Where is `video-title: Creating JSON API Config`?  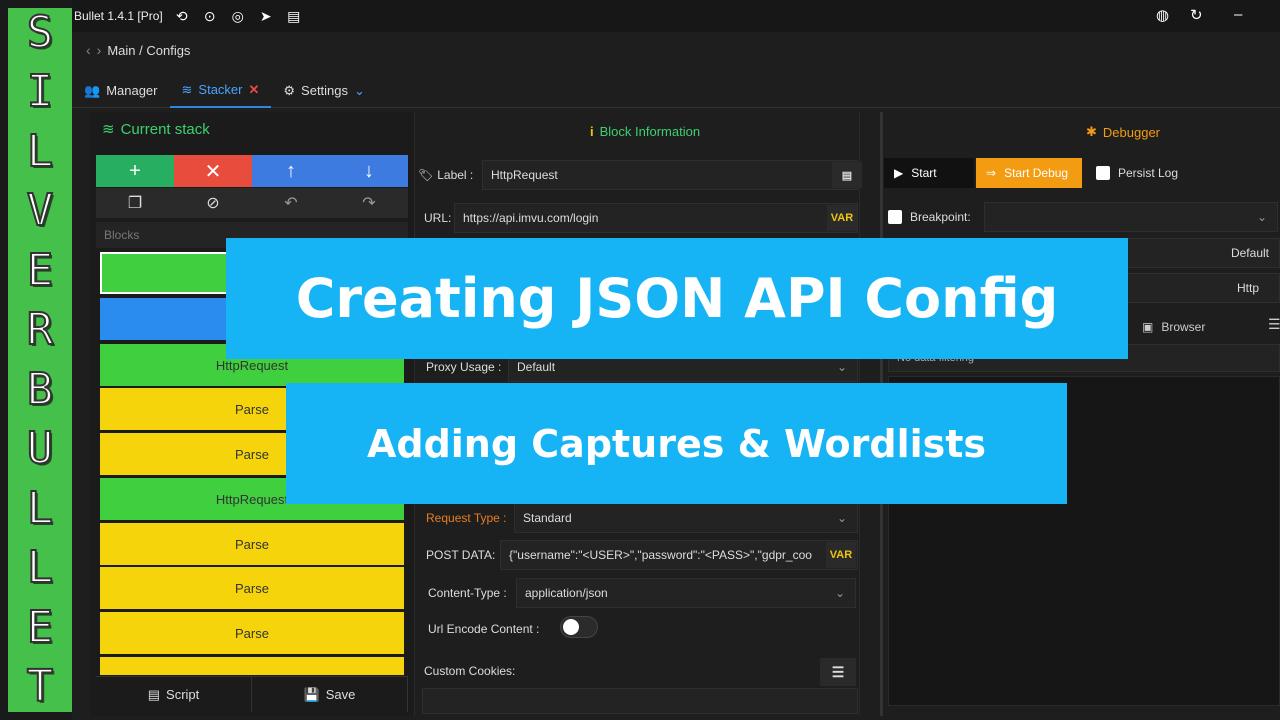
video-title: Creating JSON API Config is located at coordinates (677, 298).